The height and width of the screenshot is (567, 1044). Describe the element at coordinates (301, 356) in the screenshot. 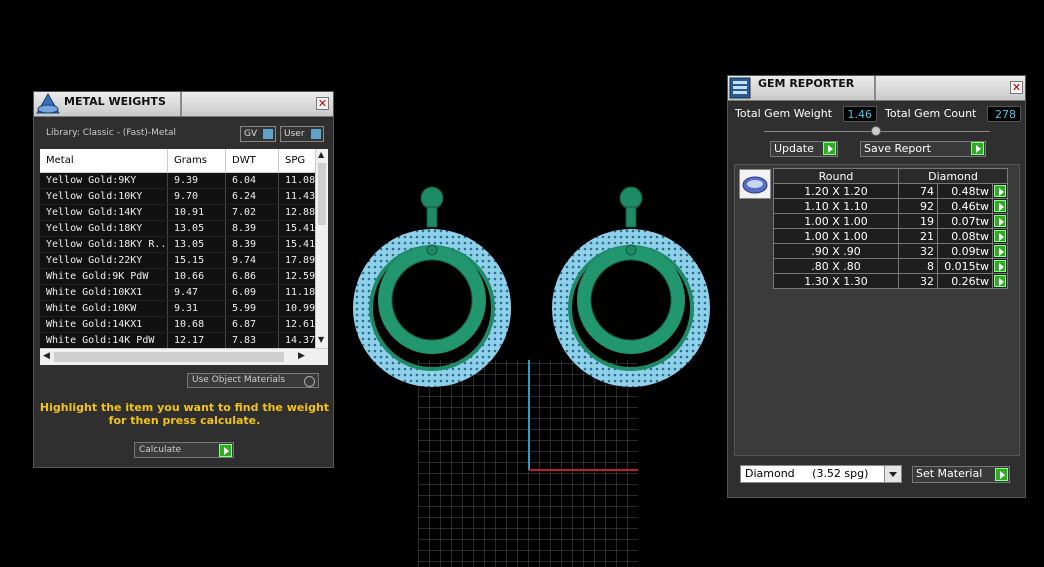

I see `scroll-right-icon: ▶` at that location.